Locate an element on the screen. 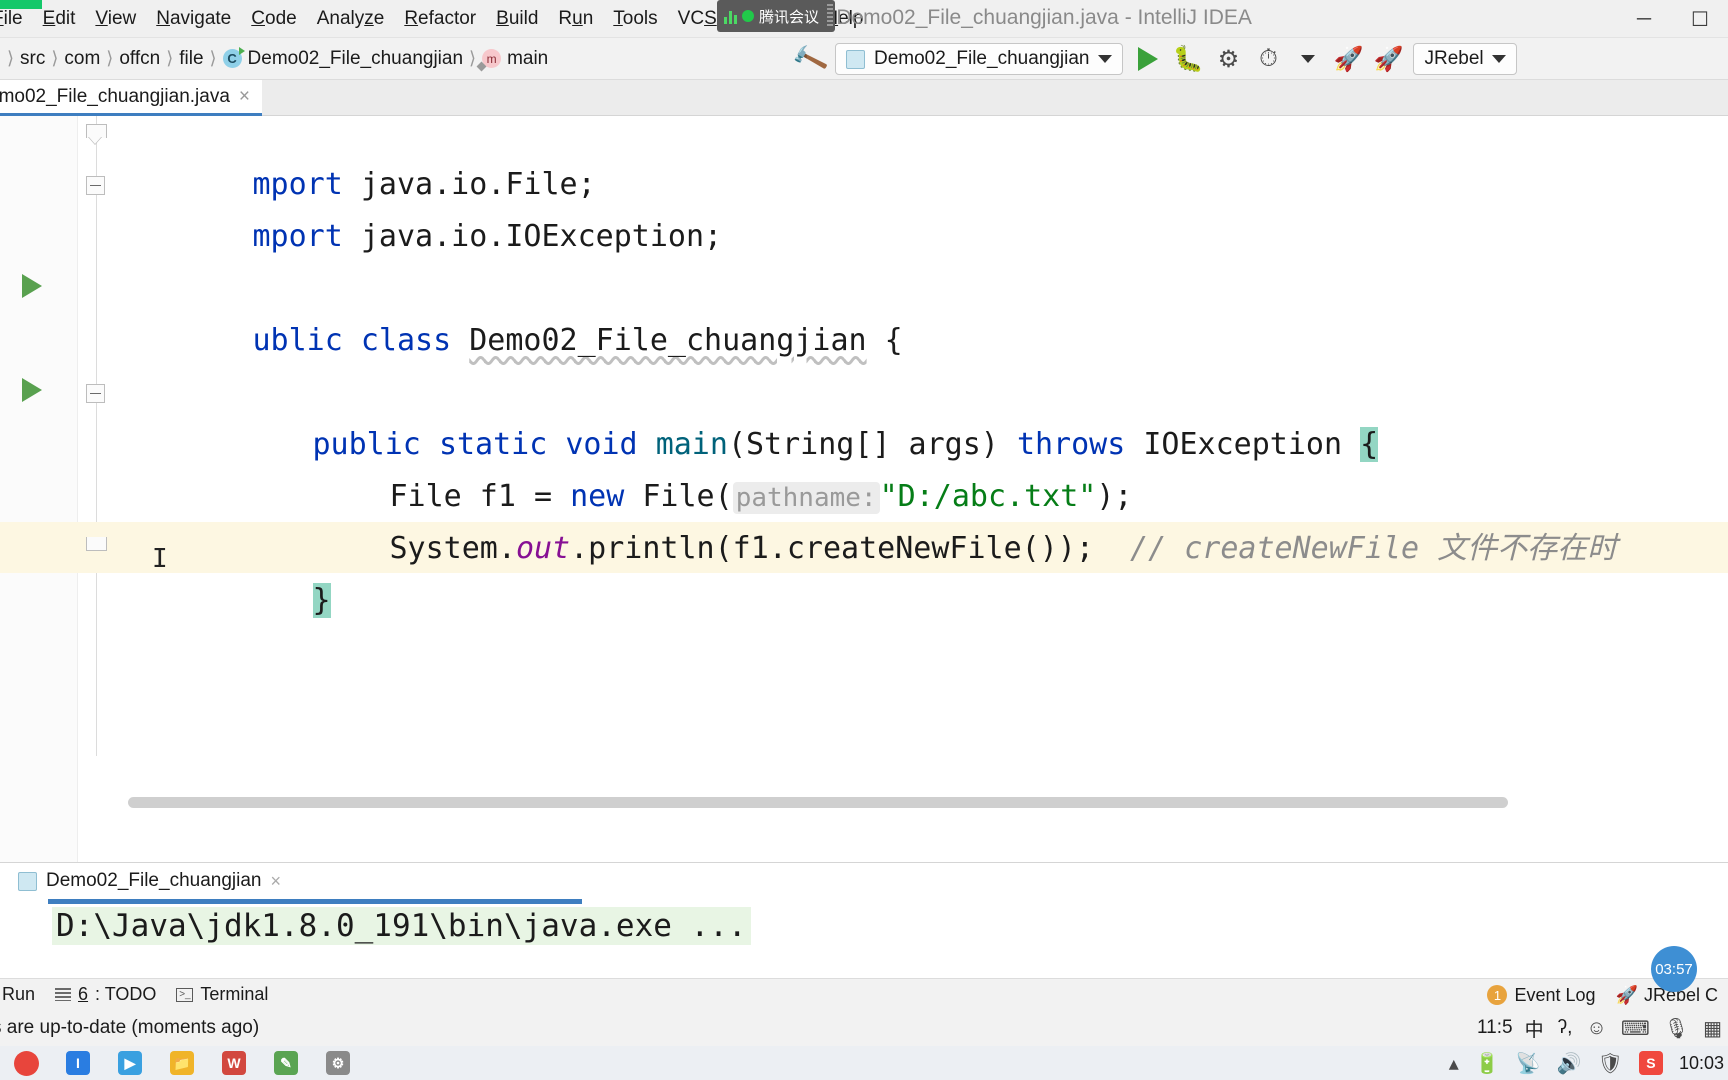  taskbar-tray: ▴ 🔋 📡 🔊 🛡 S 10:03 is located at coordinates (1586, 1063).